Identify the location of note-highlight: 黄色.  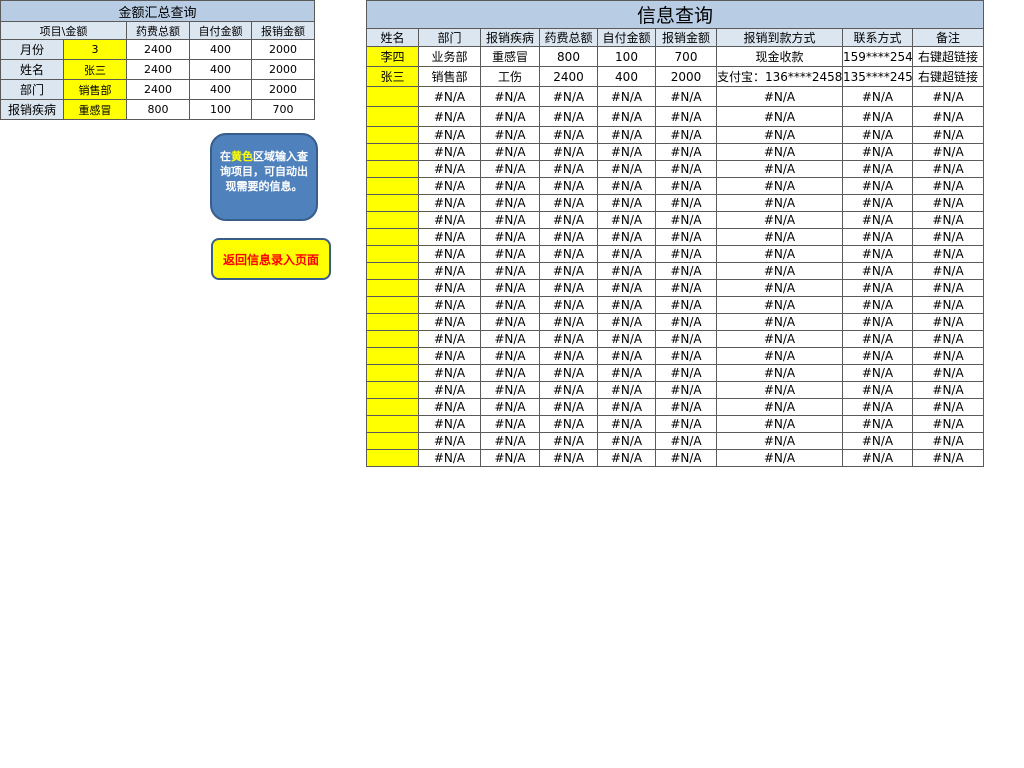
(242, 156).